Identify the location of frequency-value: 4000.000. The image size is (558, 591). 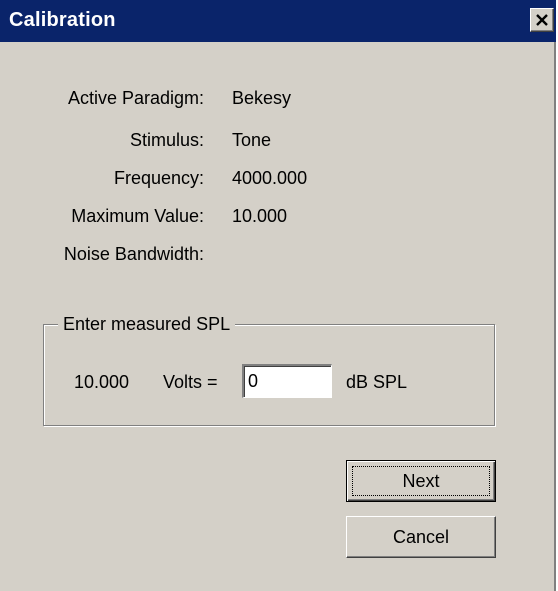
(270, 178).